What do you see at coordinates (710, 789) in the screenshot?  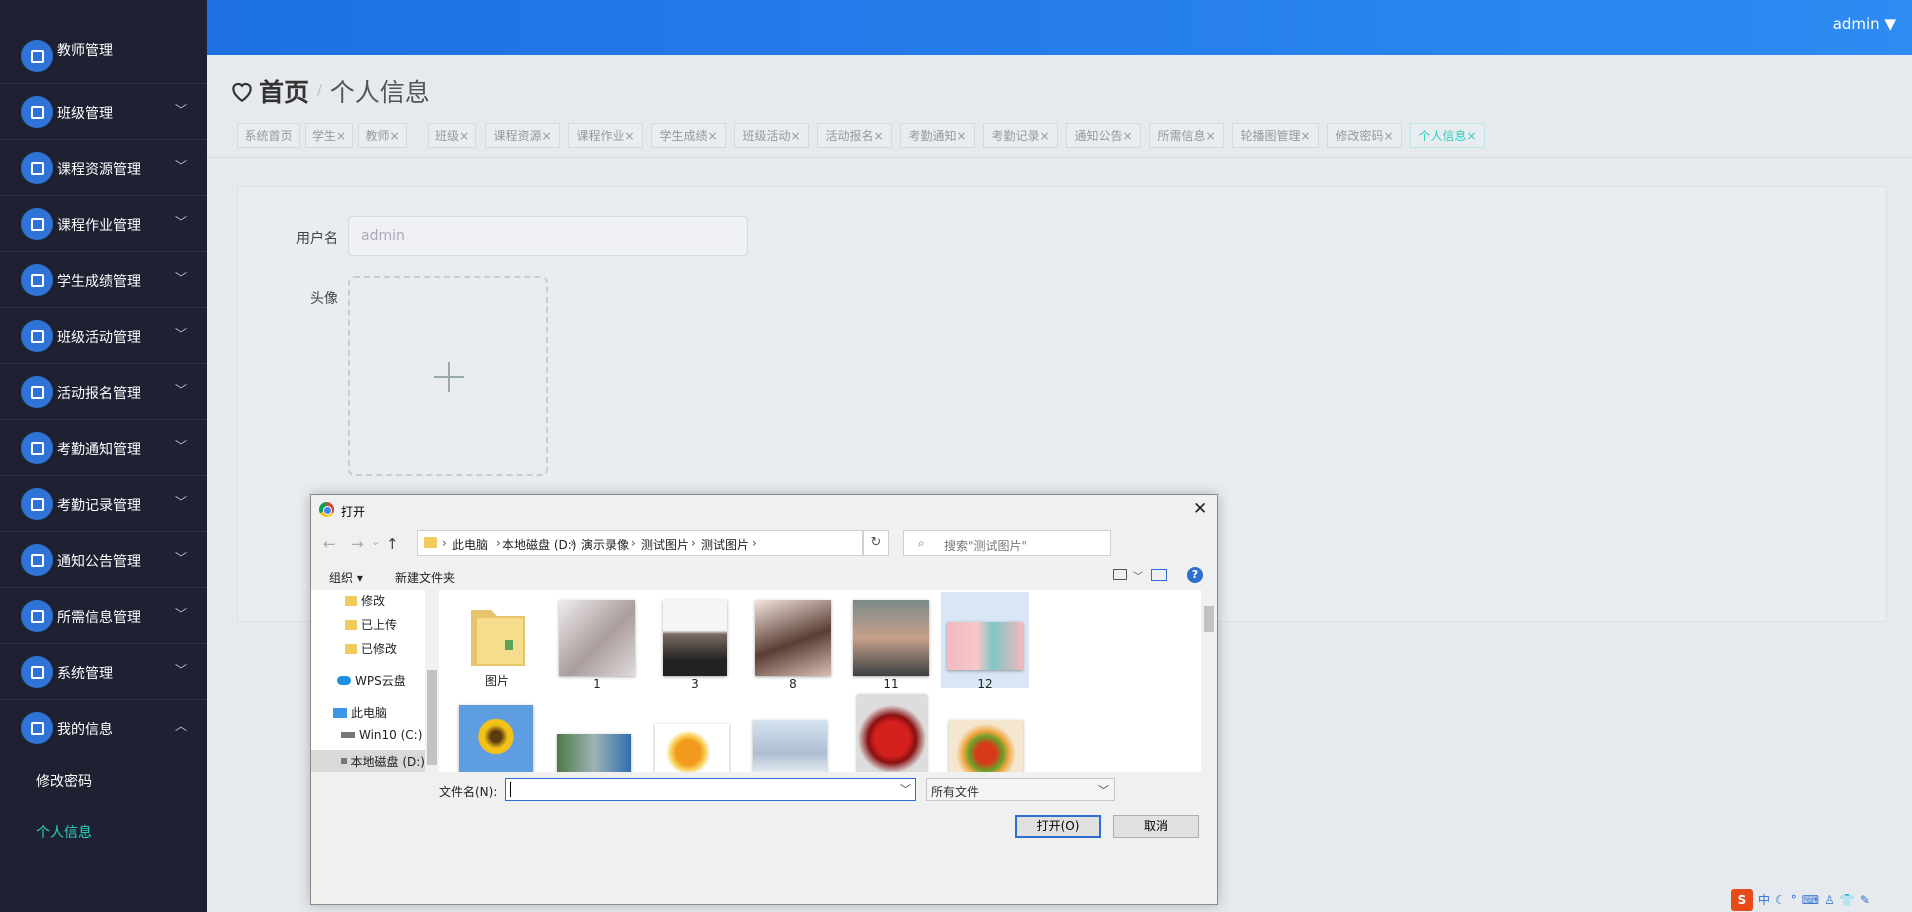 I see `filename-input: ﹀` at bounding box center [710, 789].